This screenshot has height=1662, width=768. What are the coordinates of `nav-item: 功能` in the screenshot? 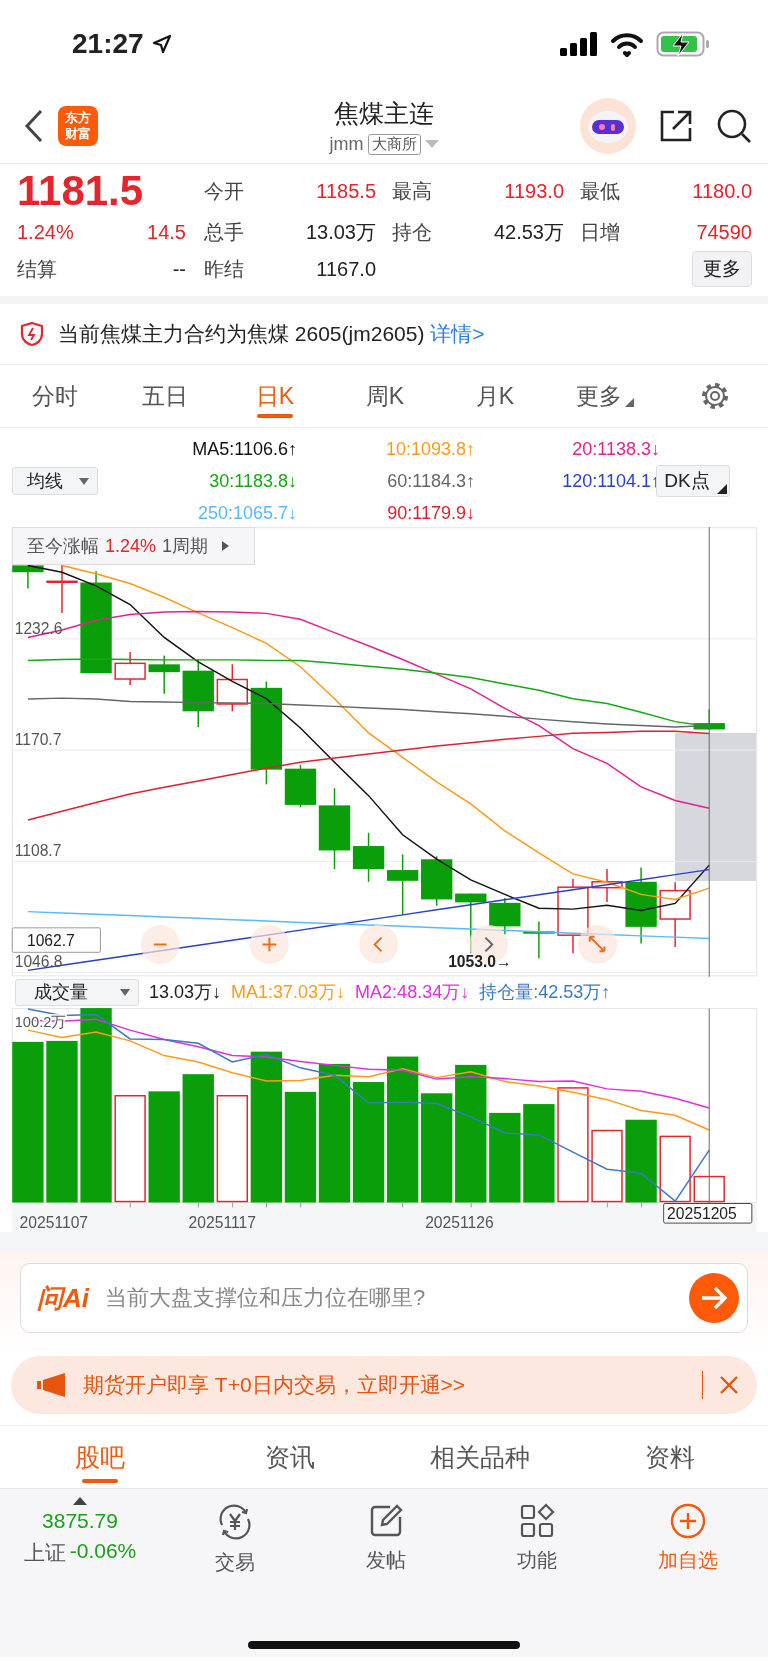 It's located at (537, 1537).